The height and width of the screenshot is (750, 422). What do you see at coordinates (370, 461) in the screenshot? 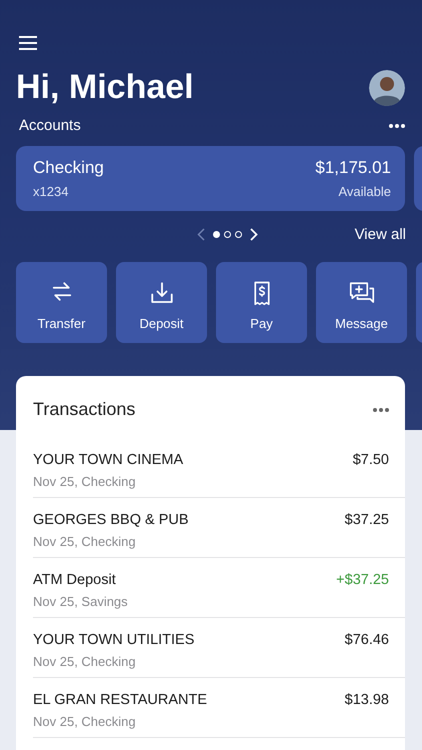
I see `transaction-amount: $7.50` at bounding box center [370, 461].